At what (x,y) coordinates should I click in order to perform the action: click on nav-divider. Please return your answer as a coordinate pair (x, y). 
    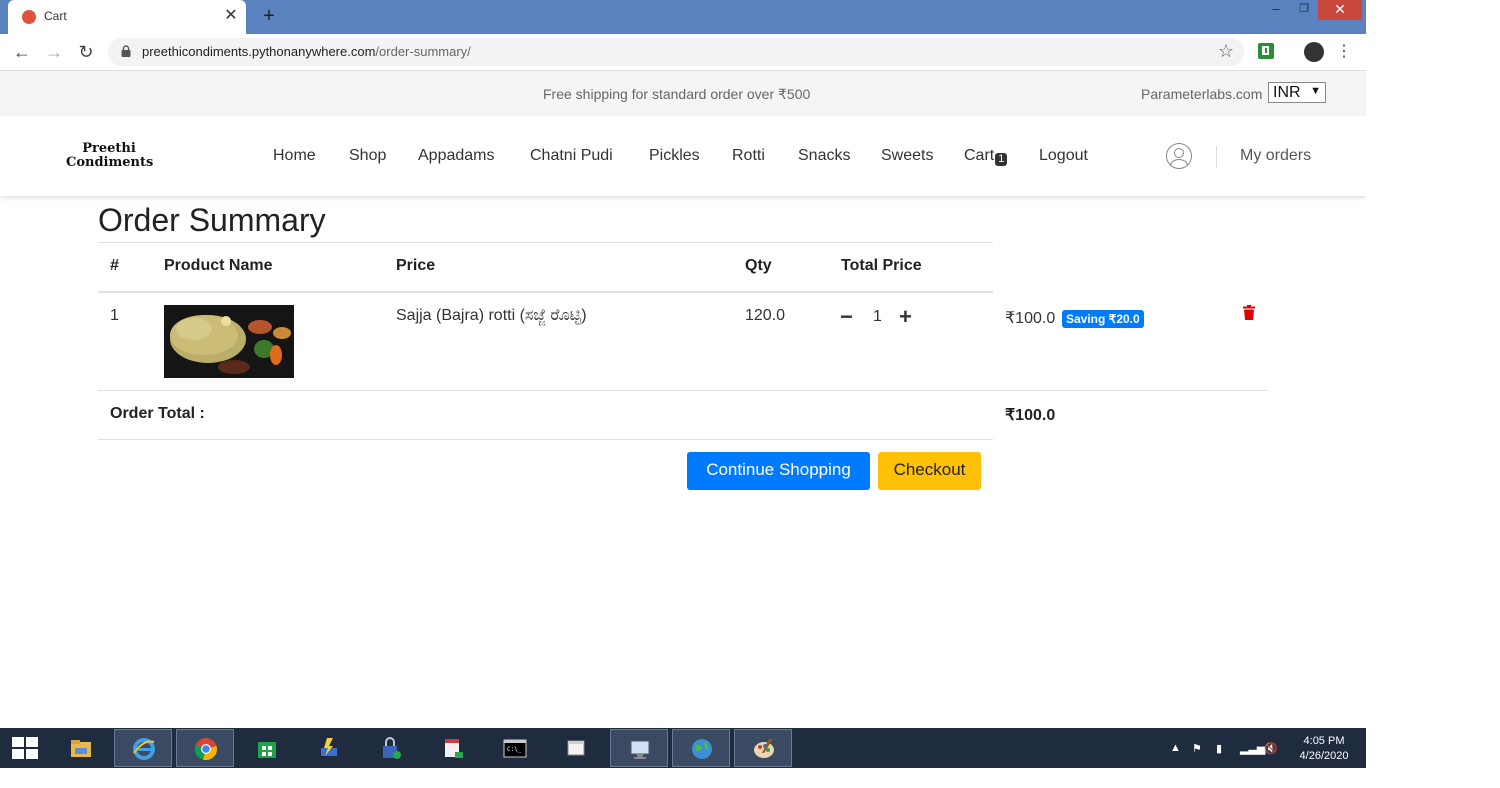
    Looking at the image, I should click on (1216, 157).